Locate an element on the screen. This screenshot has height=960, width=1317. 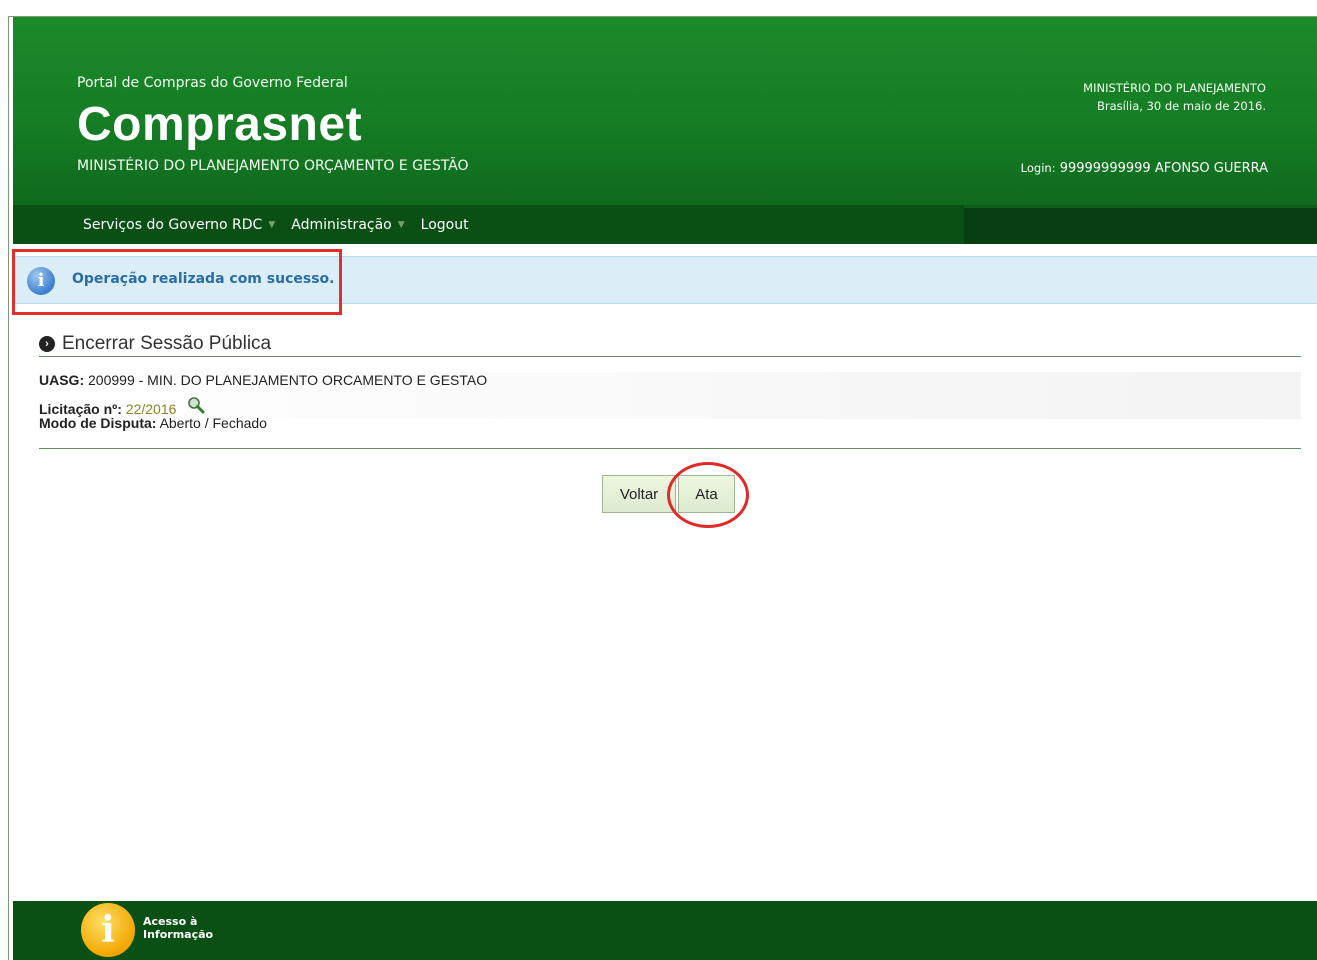
uasg-label: UASG: is located at coordinates (62, 380).